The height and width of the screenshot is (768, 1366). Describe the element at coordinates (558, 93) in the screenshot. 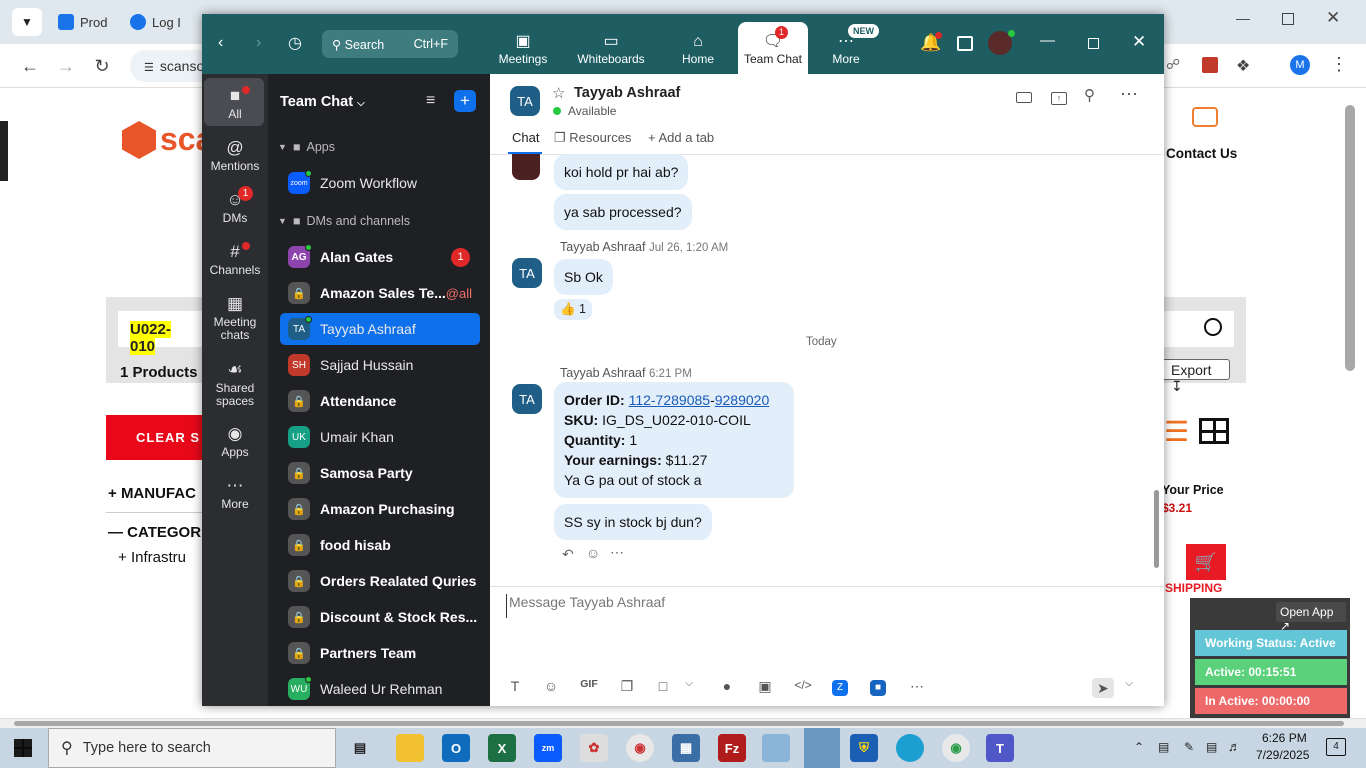

I see `star-icon: ☆` at that location.